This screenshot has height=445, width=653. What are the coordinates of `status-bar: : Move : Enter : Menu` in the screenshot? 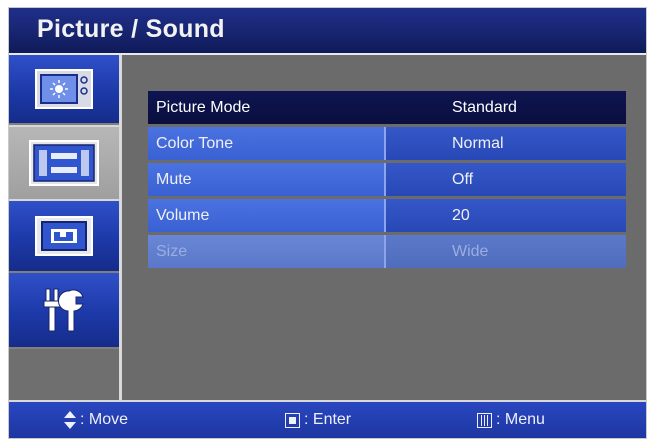 It's located at (327, 419).